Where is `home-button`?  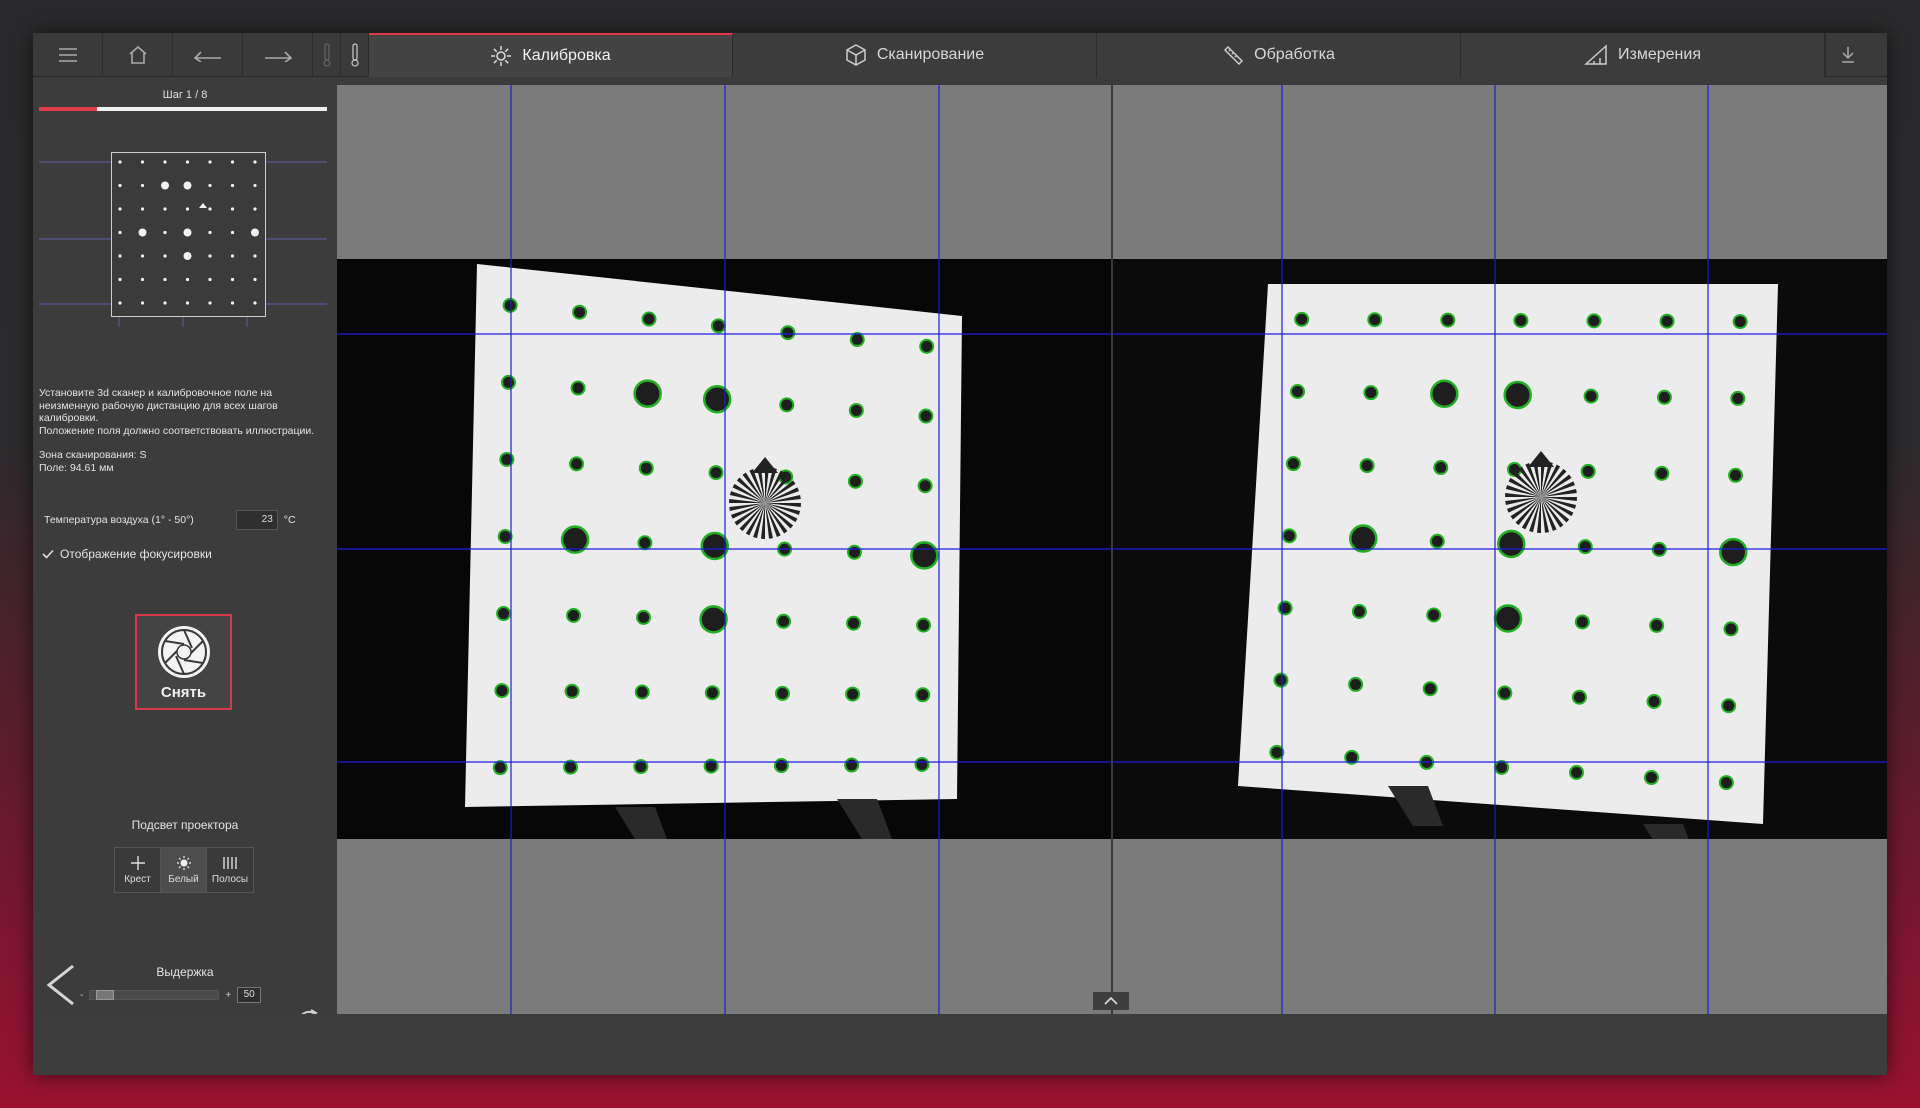 home-button is located at coordinates (138, 55).